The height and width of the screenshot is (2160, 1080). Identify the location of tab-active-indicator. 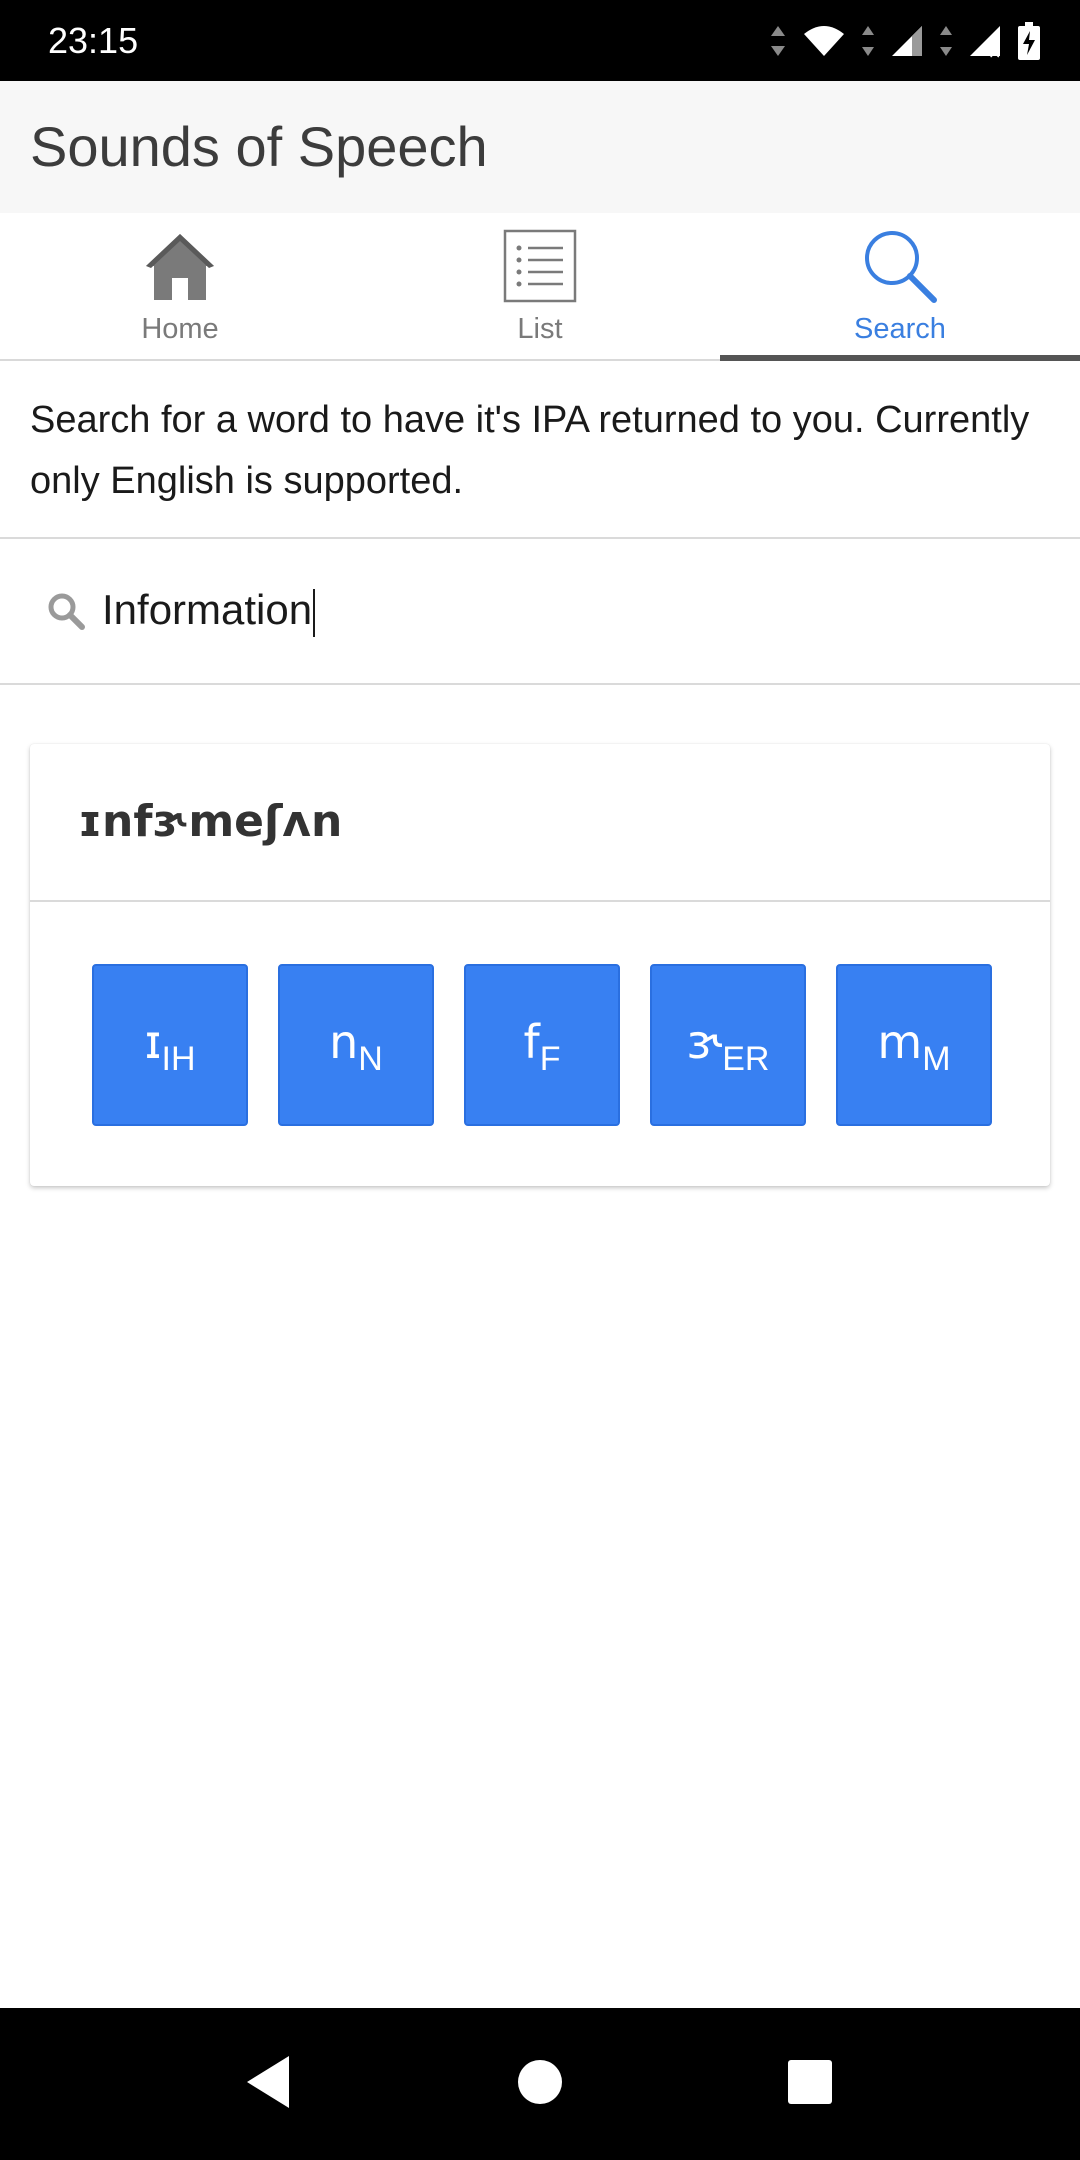
(900, 358).